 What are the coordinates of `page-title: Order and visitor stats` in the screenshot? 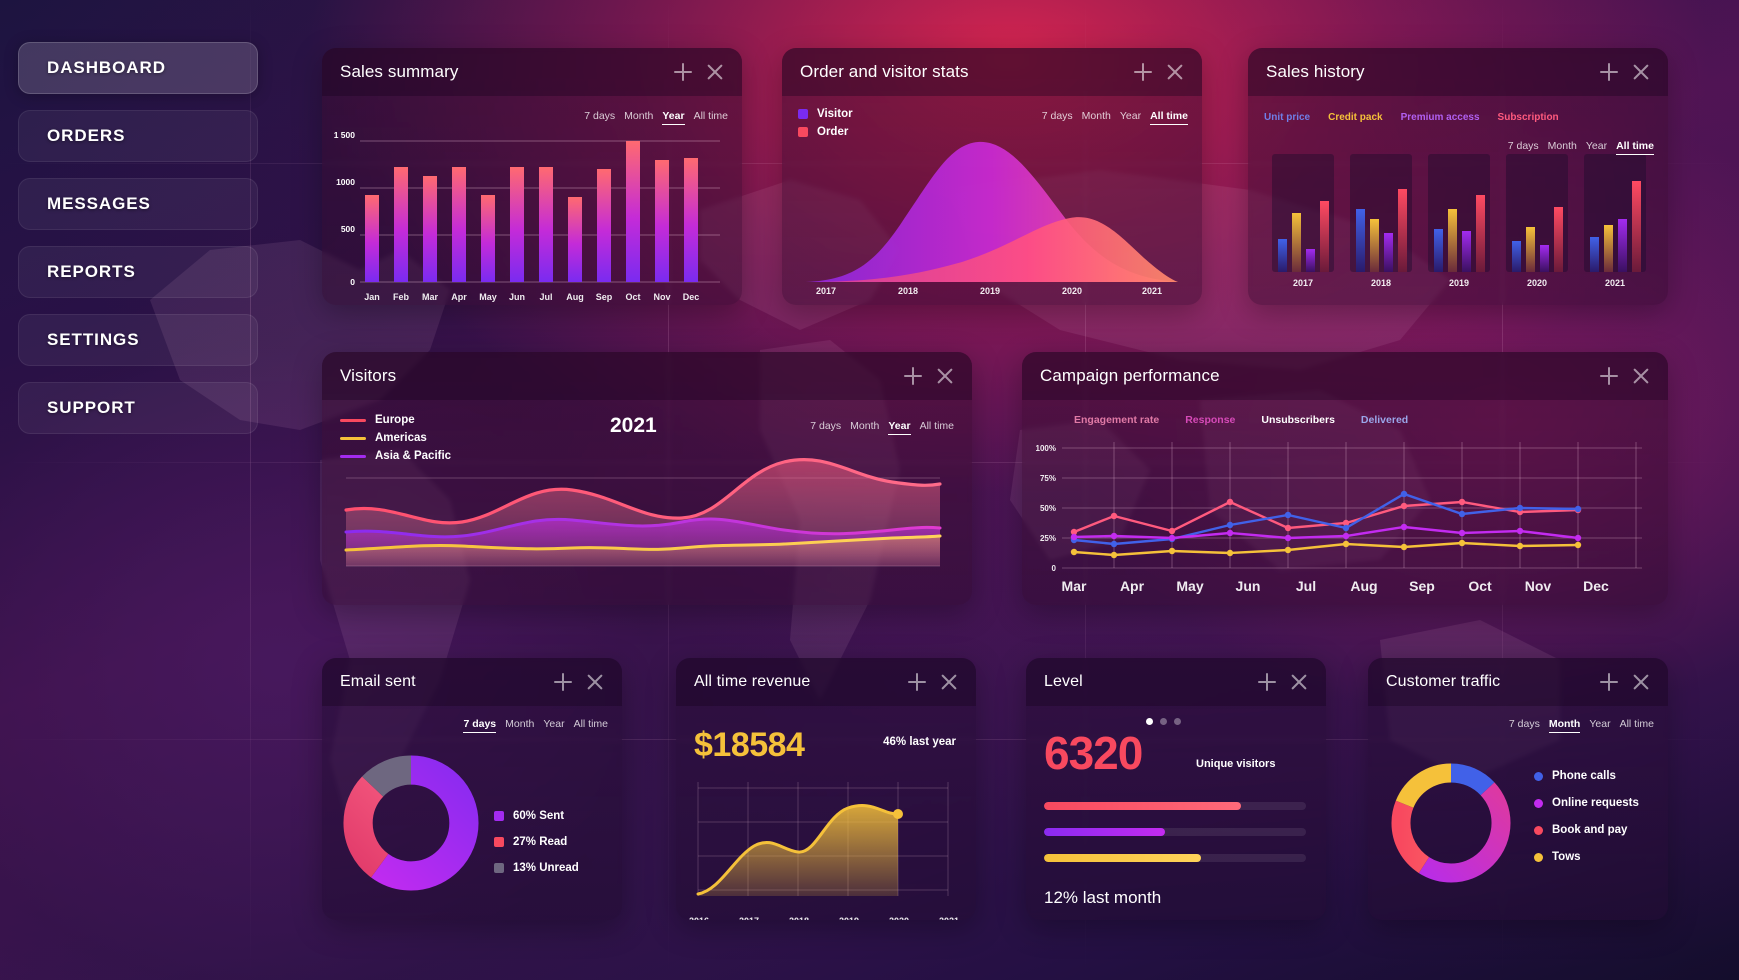 It's located at (884, 71).